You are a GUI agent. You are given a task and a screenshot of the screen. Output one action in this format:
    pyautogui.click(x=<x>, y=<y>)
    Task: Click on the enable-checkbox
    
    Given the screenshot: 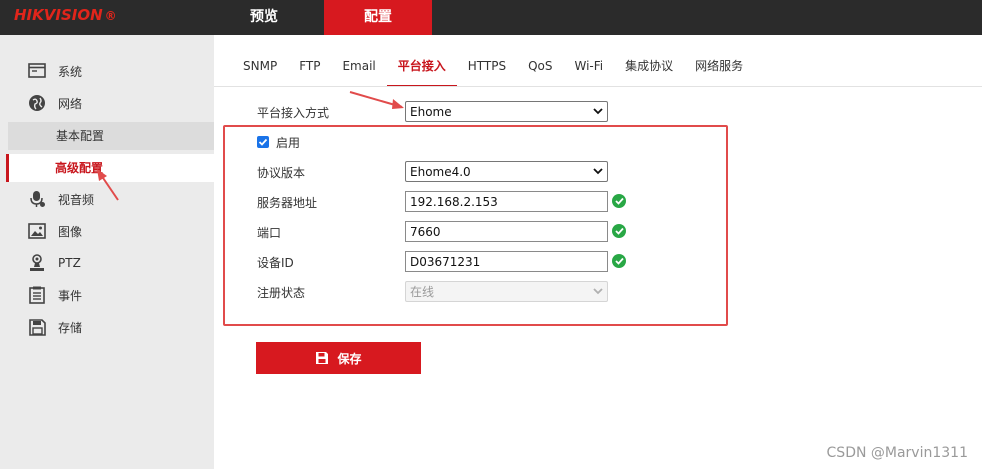 What is the action you would take?
    pyautogui.click(x=263, y=142)
    